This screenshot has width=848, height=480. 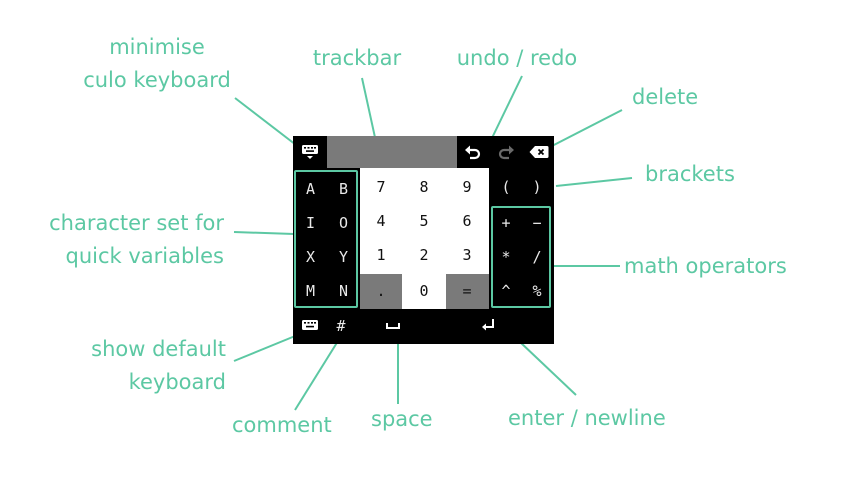 What do you see at coordinates (158, 365) in the screenshot?
I see `label-show-default: show default keyboard` at bounding box center [158, 365].